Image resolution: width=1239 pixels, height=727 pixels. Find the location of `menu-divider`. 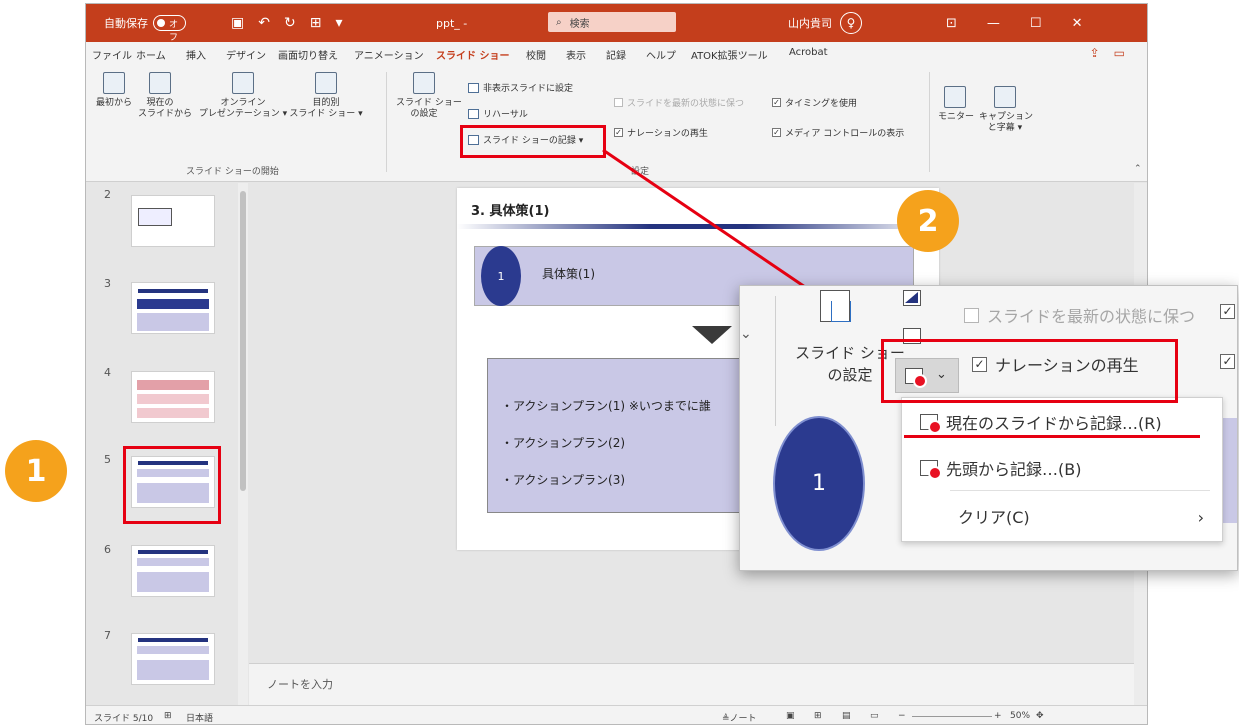

menu-divider is located at coordinates (1080, 490).